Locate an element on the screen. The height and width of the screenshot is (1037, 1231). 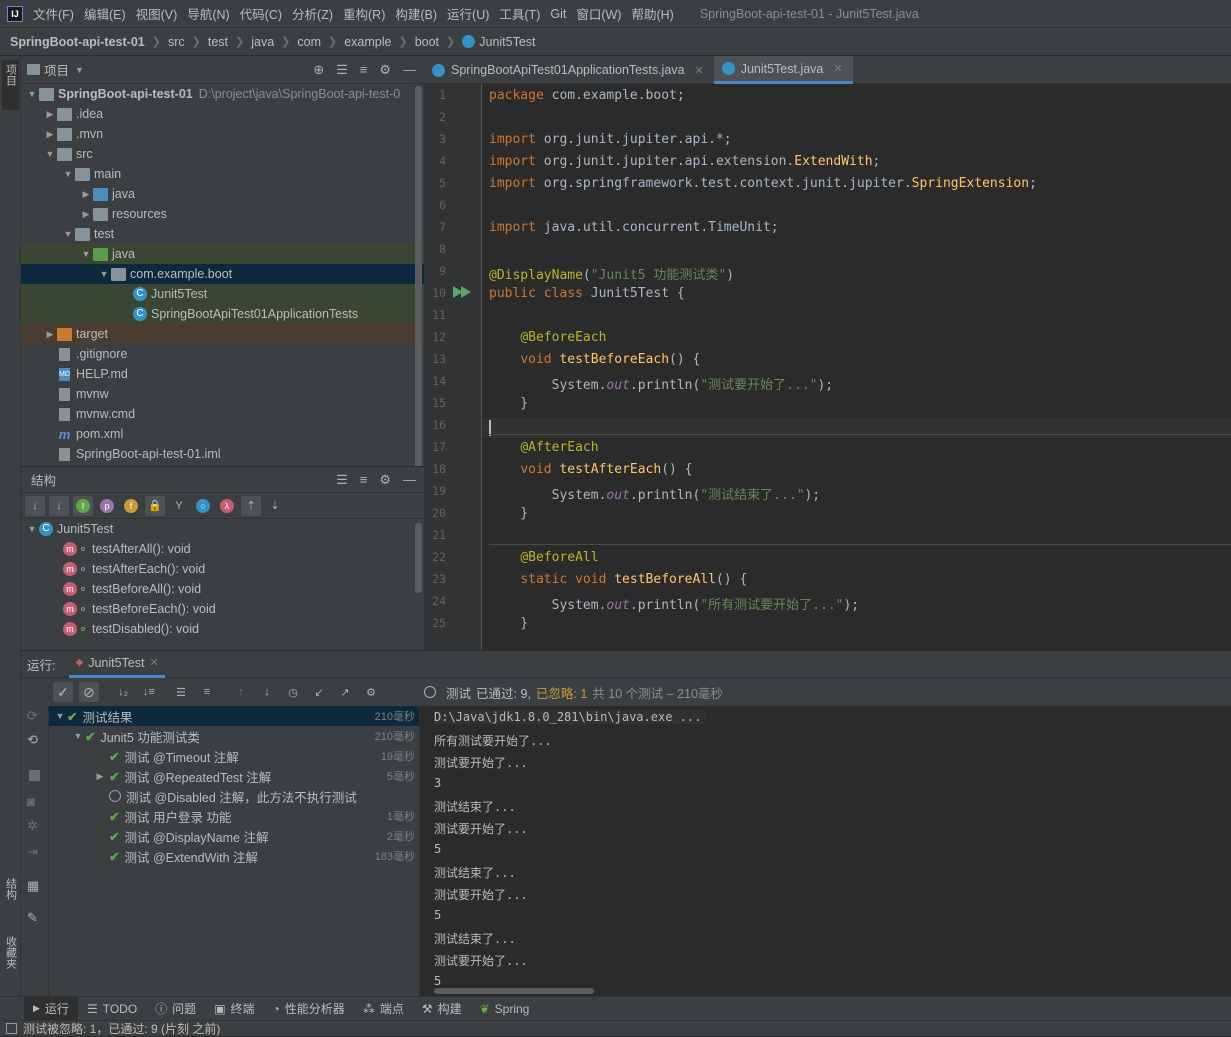
show-fields-icon: f is located at coordinates (131, 506).